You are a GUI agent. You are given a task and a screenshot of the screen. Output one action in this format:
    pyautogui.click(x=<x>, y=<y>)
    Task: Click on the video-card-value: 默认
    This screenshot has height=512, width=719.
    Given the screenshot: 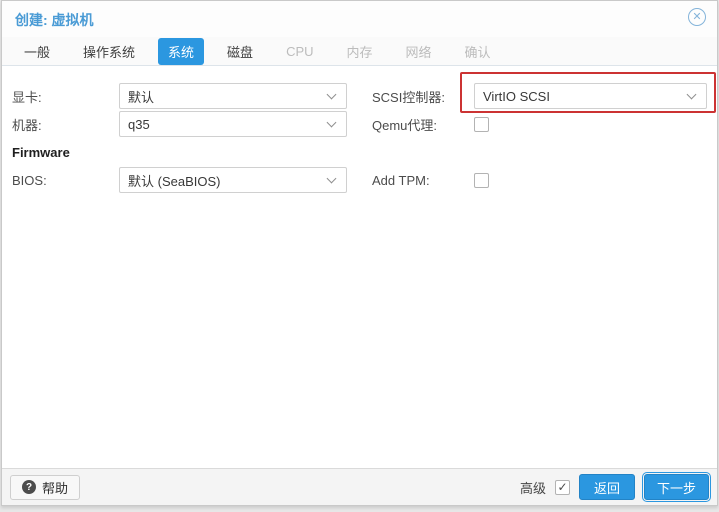 What is the action you would take?
    pyautogui.click(x=141, y=97)
    